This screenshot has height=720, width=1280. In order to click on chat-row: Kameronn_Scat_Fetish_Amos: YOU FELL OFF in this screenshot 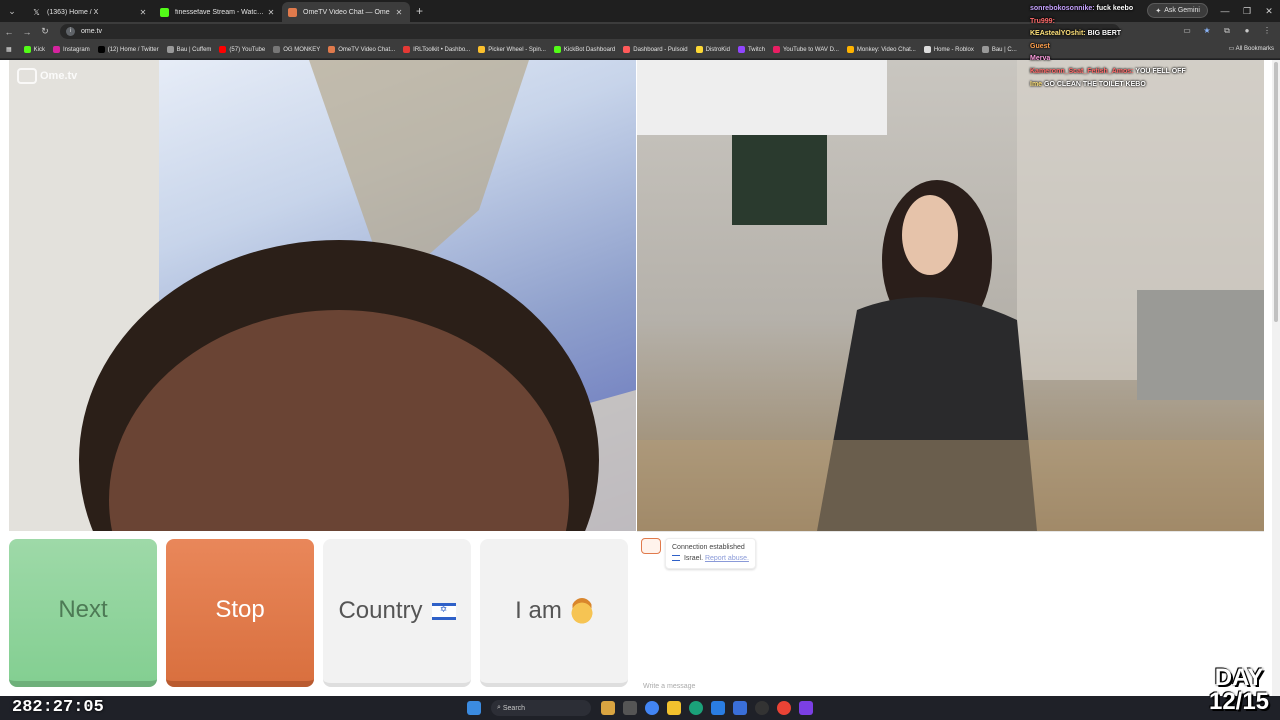, I will do `click(1150, 72)`.